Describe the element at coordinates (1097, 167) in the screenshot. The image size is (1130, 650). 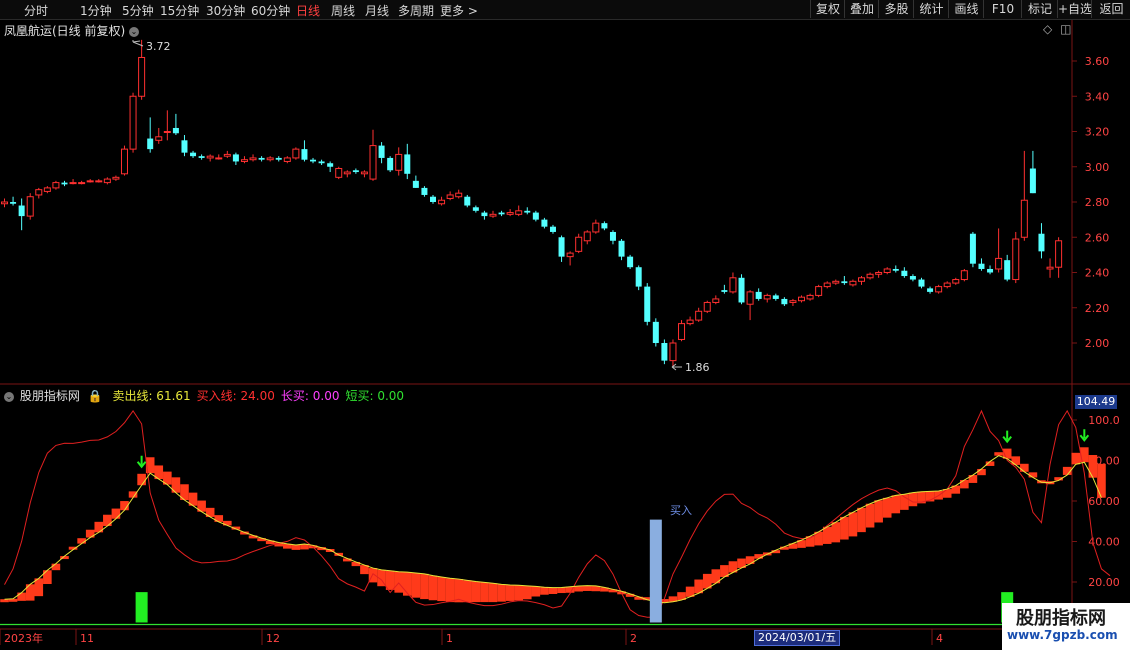
I see `price-tick-label: 3.00` at that location.